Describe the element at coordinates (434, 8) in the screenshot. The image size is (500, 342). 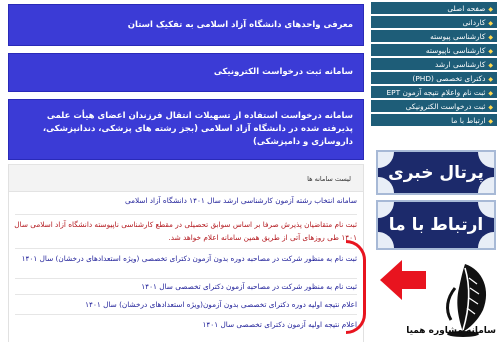
I see `sidebar-item-home: ◆صفحه اصلی` at that location.